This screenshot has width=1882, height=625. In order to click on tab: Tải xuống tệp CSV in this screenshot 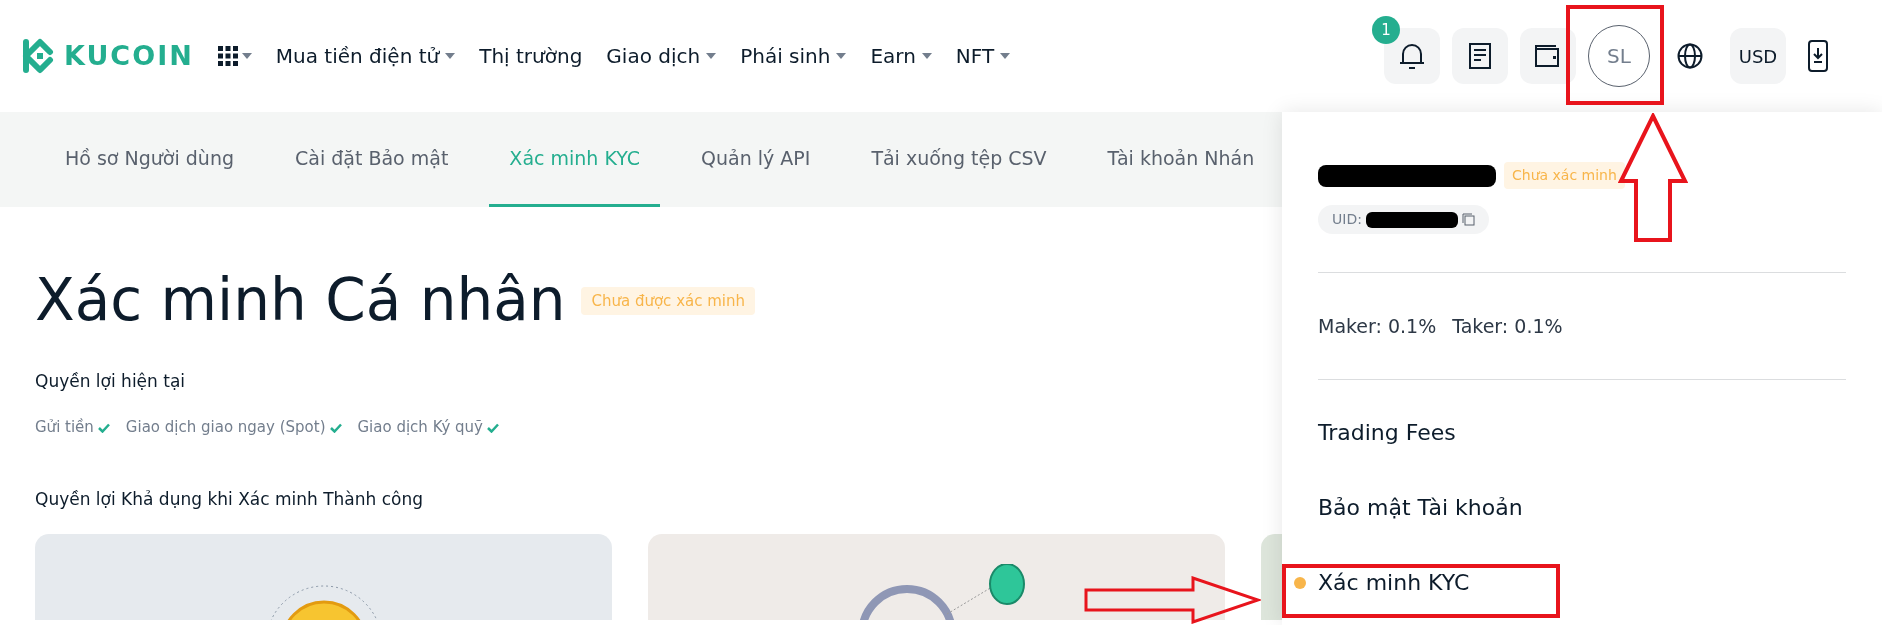, I will do `click(959, 159)`.